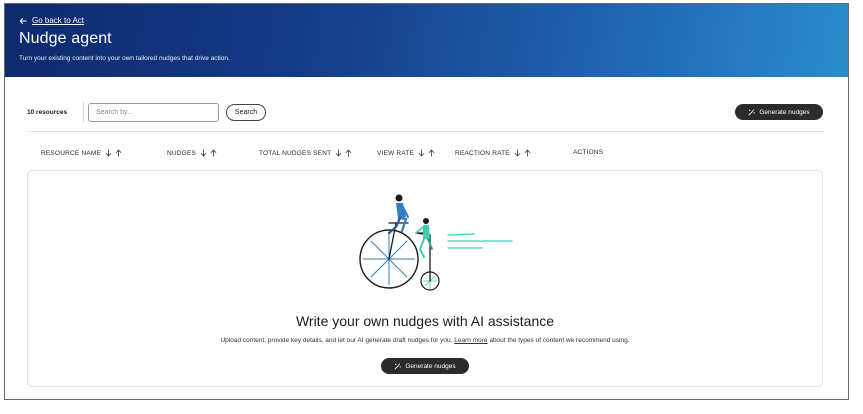  What do you see at coordinates (425, 321) in the screenshot?
I see `empty-state-title: Write your own nudges with AI assistance` at bounding box center [425, 321].